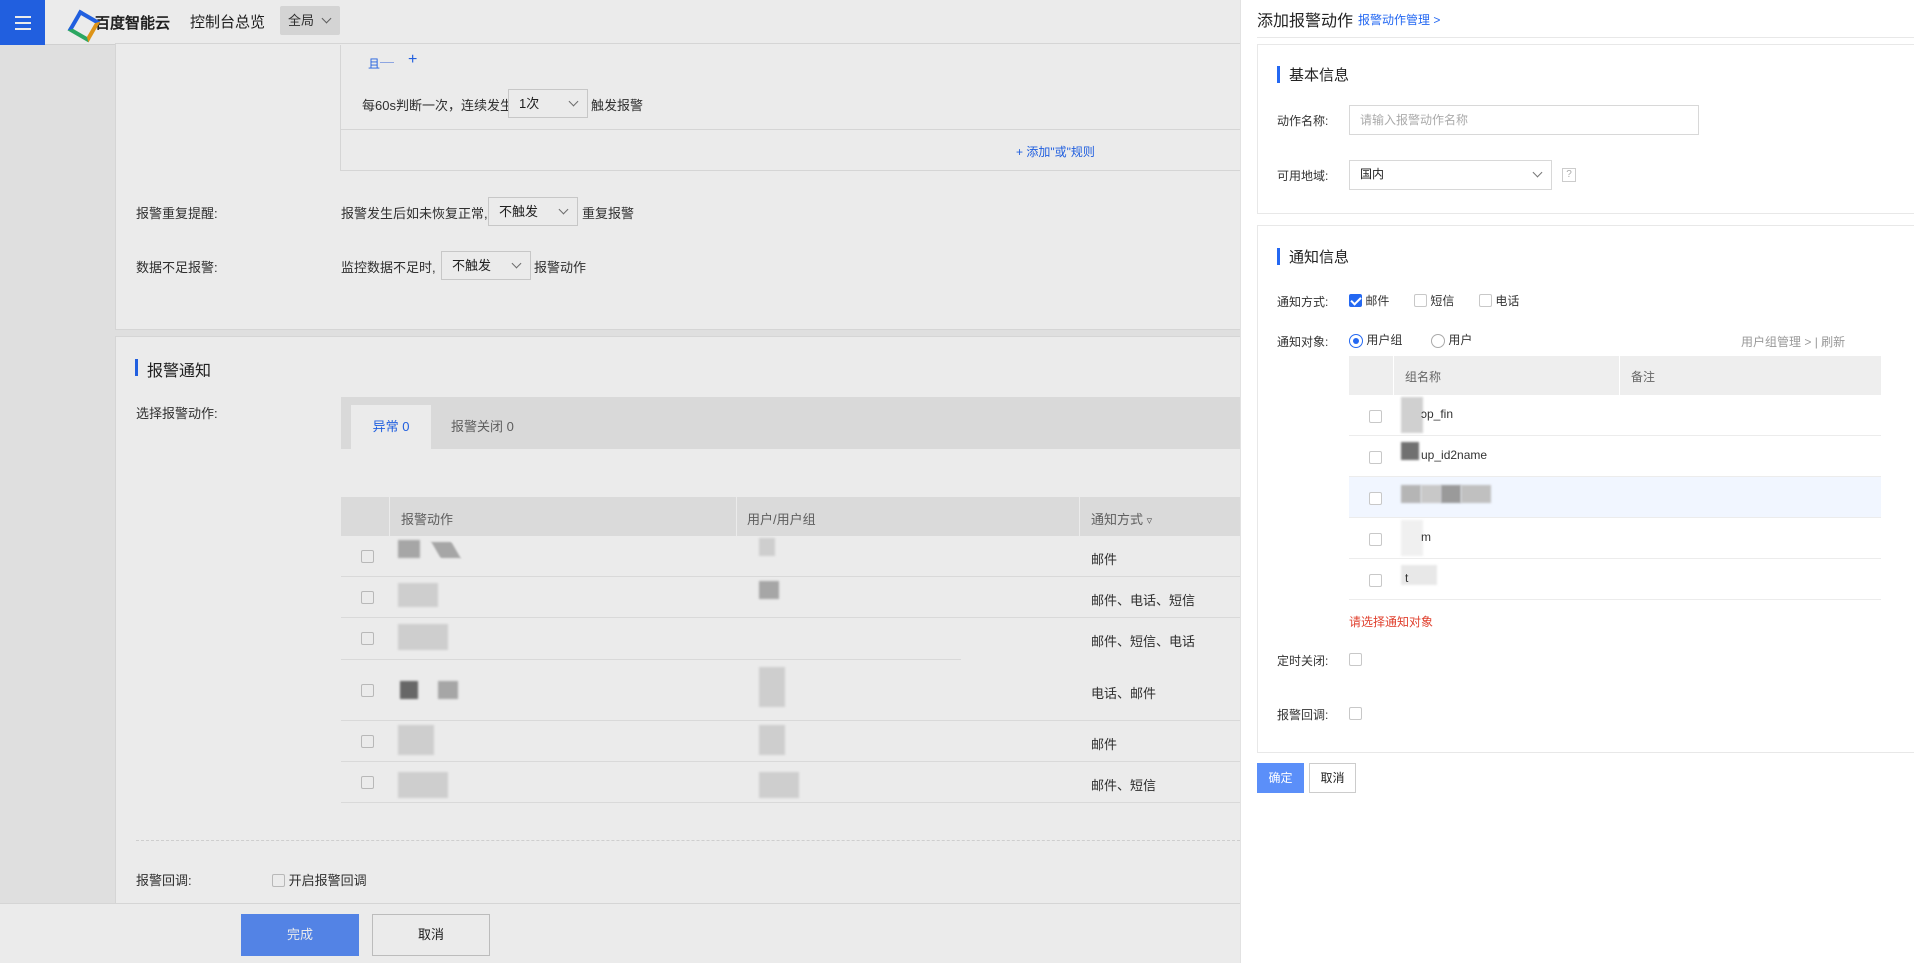 The height and width of the screenshot is (963, 1914). Describe the element at coordinates (1303, 715) in the screenshot. I see `panel-callback-label: 报警回调:` at that location.